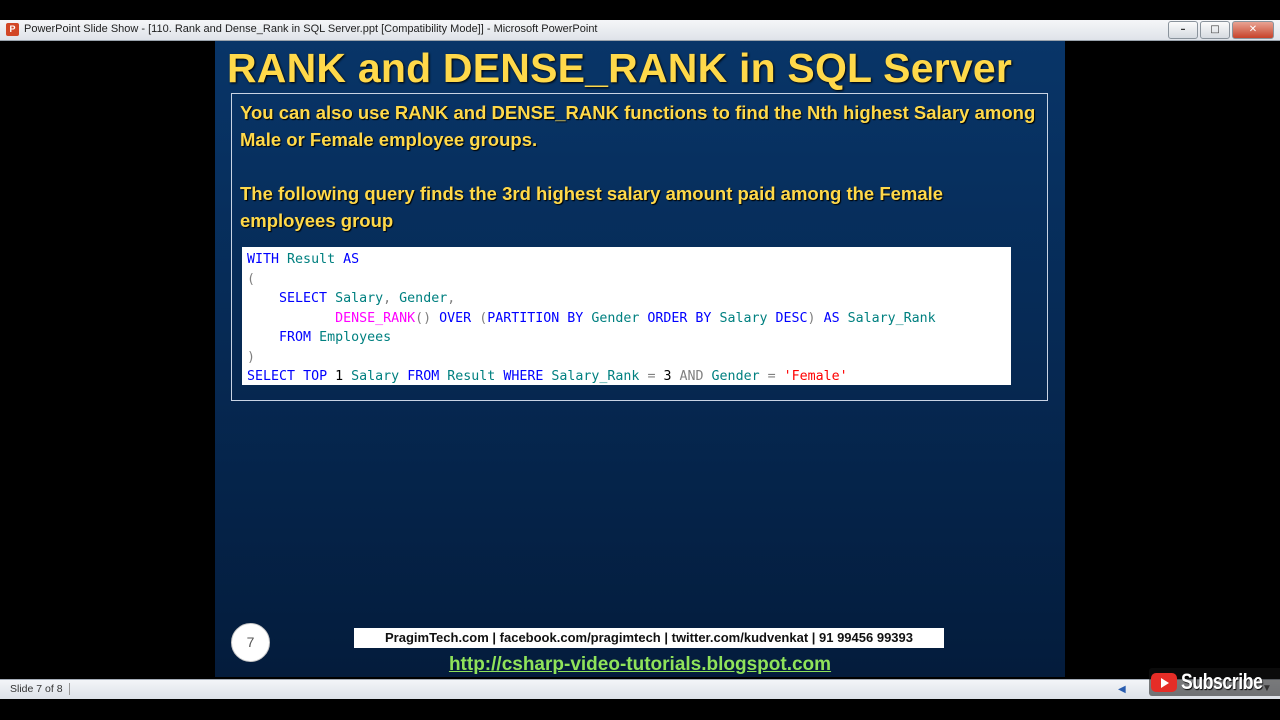  What do you see at coordinates (315, 376) in the screenshot?
I see `sql-token: TOP` at bounding box center [315, 376].